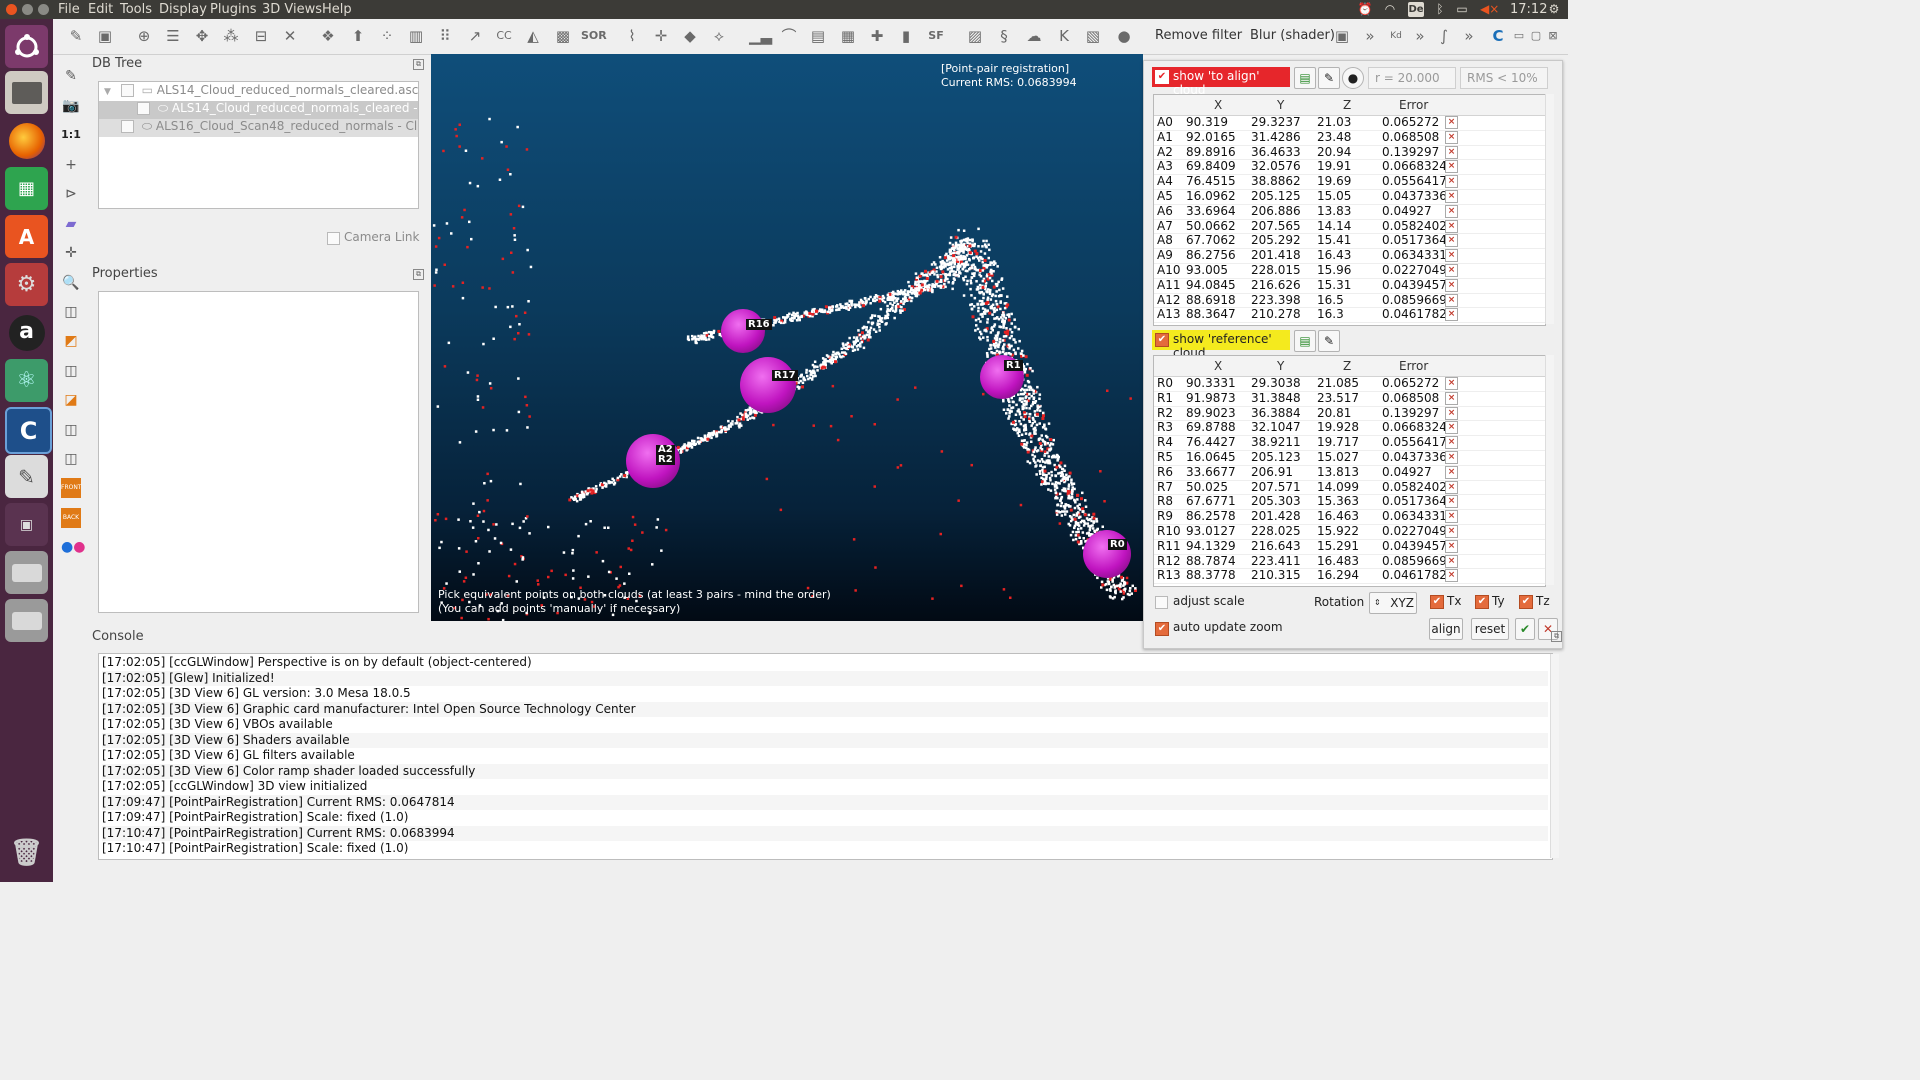 Image resolution: width=1920 pixels, height=1080 pixels. I want to click on calc-icon: ▦, so click(26, 188).